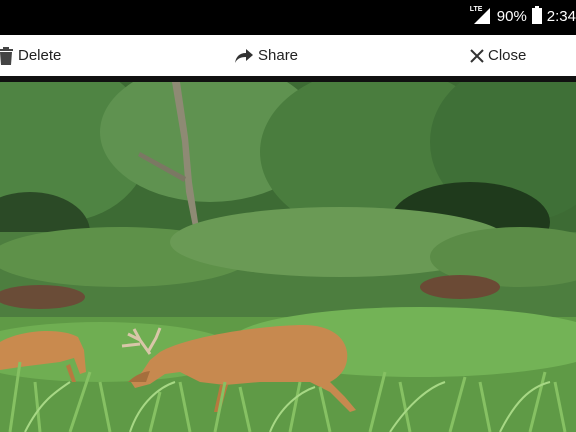 This screenshot has width=576, height=432. Describe the element at coordinates (244, 56) in the screenshot. I see `share-arrow-icon` at that location.